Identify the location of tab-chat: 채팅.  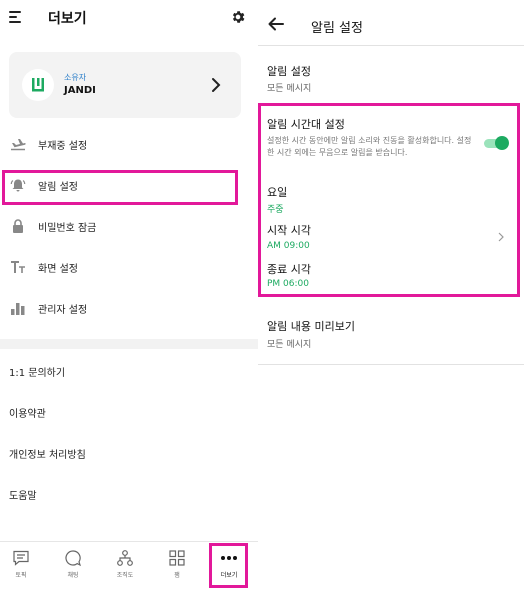
(73, 567).